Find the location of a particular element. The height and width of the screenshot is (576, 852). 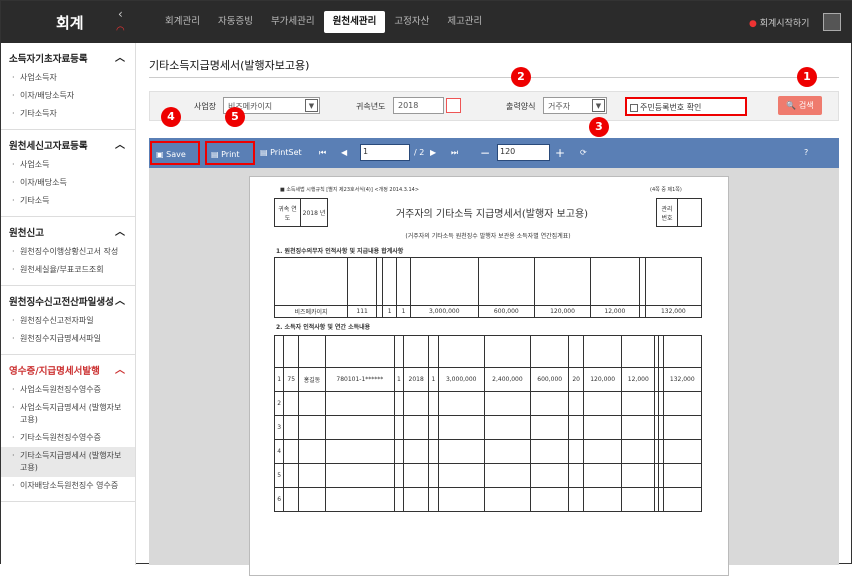

sidebar-item: 이자/배당소득자 is located at coordinates (68, 96).